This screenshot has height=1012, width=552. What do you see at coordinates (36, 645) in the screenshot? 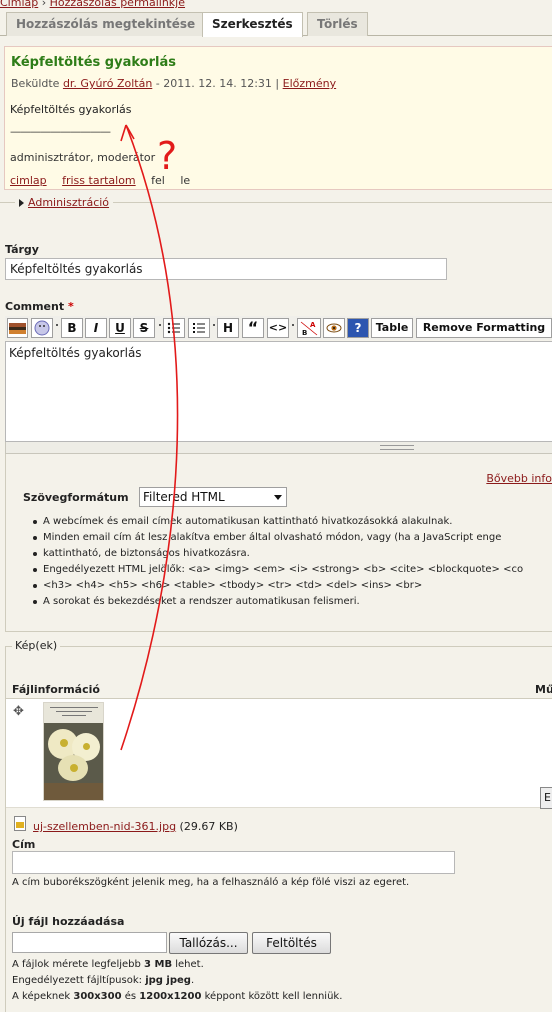
I see `images-legend: Kép(ek)` at bounding box center [36, 645].